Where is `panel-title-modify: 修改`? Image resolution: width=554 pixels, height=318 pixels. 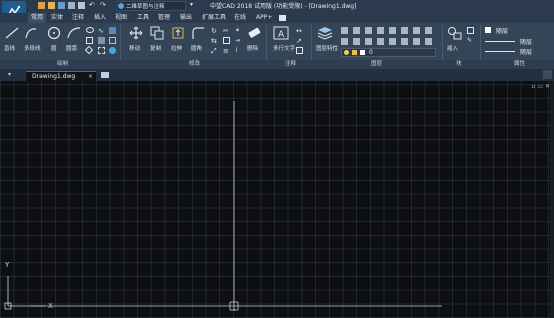
panel-title-modify: 修改 is located at coordinates (195, 64).